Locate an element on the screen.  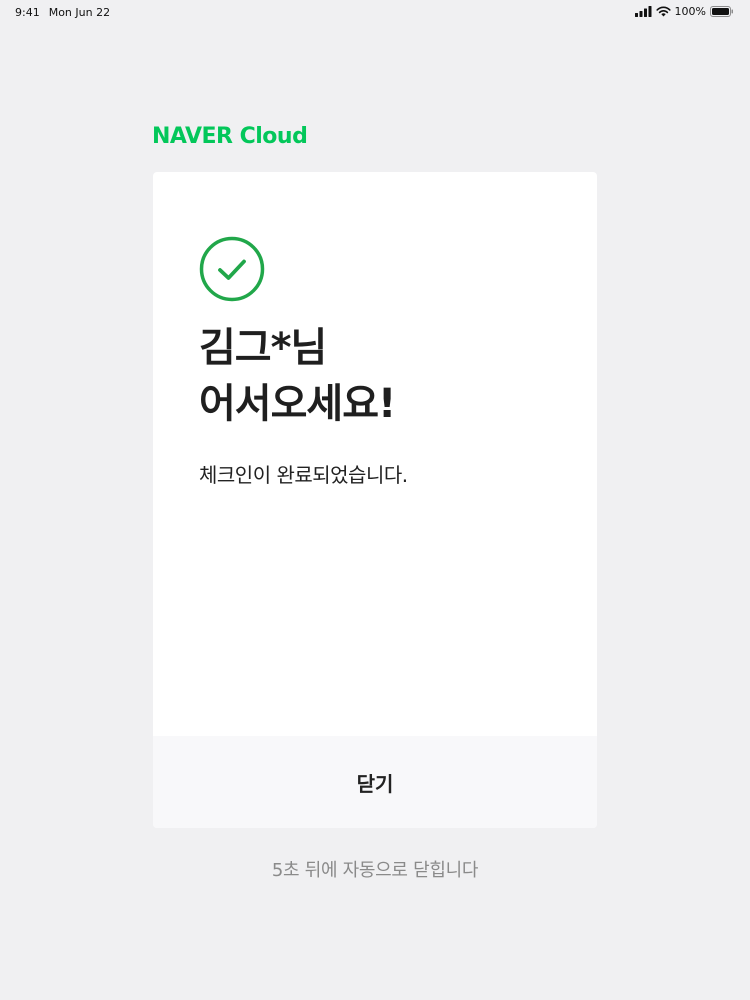
wifi-icon is located at coordinates (663, 11).